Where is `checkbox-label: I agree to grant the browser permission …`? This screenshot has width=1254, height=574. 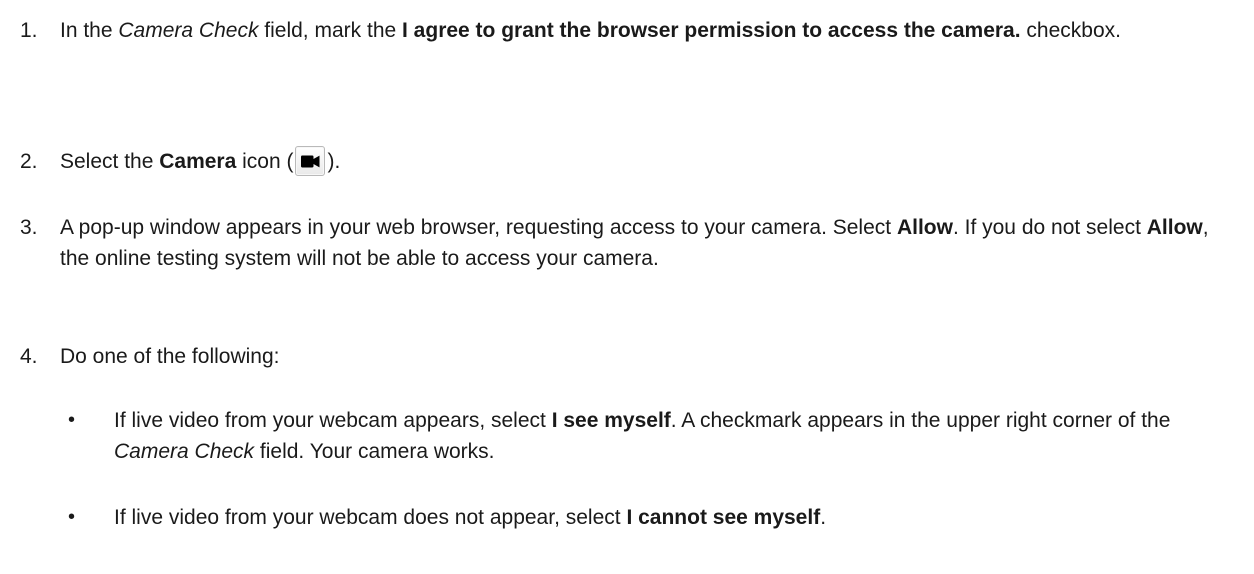 checkbox-label: I agree to grant the browser permission … is located at coordinates (711, 30).